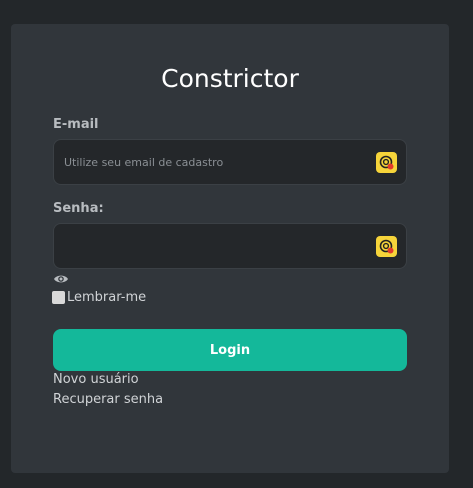 Image resolution: width=473 pixels, height=488 pixels. I want to click on password-field-container, so click(230, 246).